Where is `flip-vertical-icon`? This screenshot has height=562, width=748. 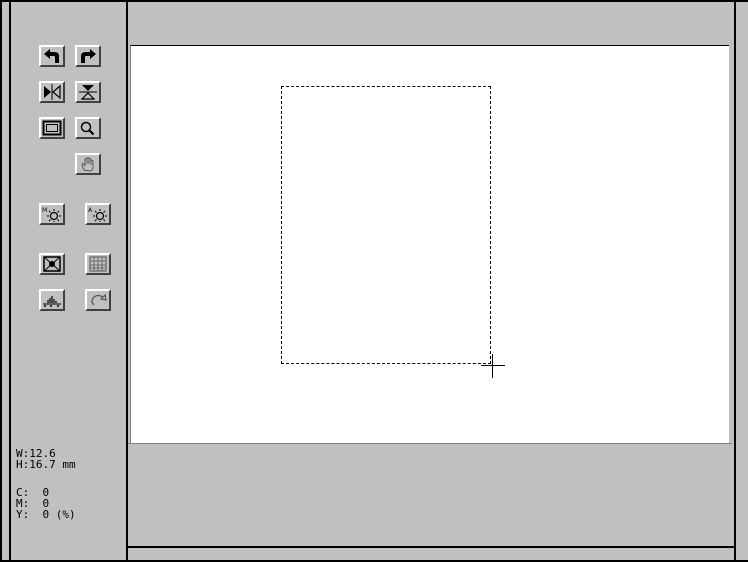 flip-vertical-icon is located at coordinates (88, 92).